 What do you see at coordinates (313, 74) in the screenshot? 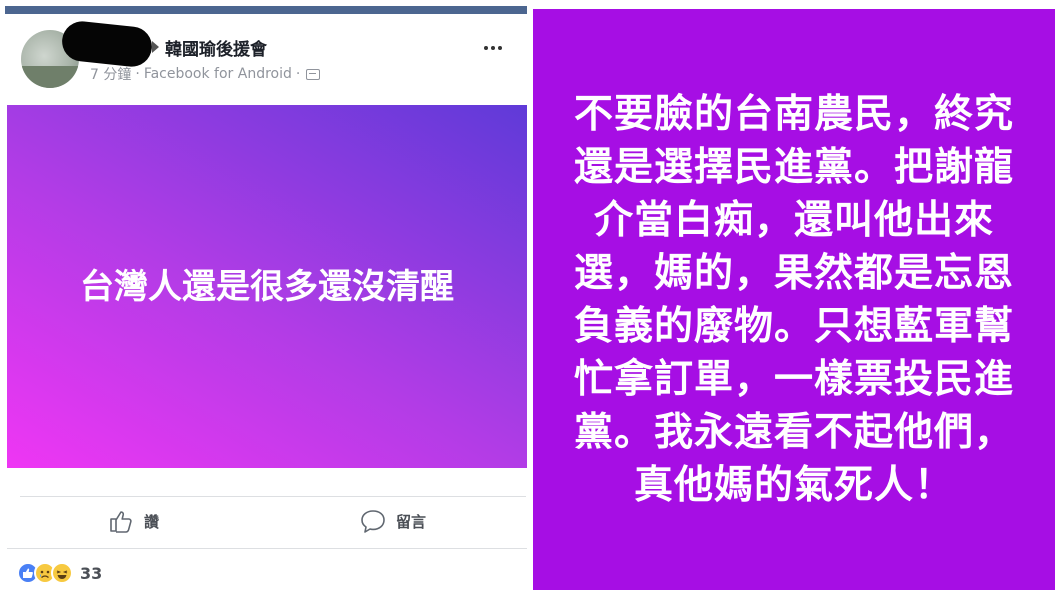
I see `privacy-icon` at bounding box center [313, 74].